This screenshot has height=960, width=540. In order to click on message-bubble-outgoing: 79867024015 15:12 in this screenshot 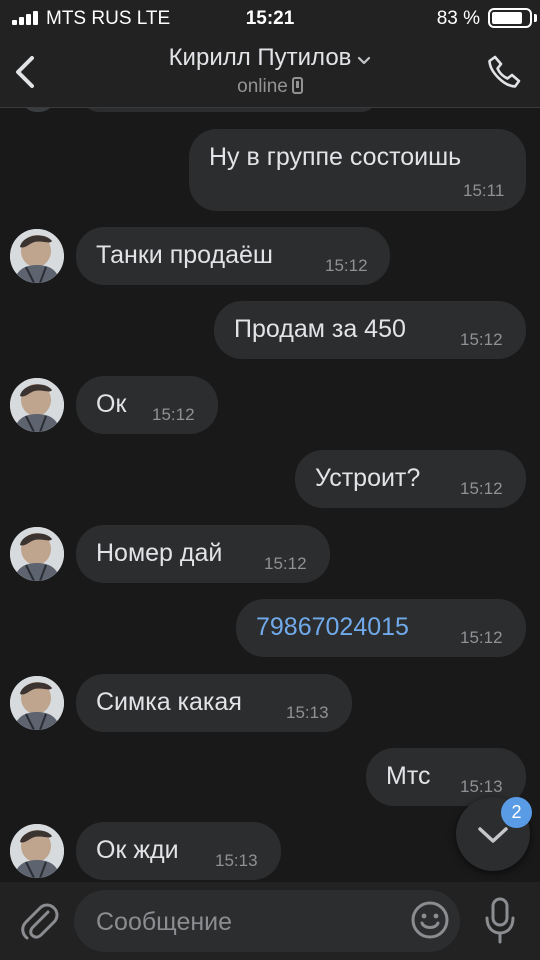, I will do `click(381, 628)`.